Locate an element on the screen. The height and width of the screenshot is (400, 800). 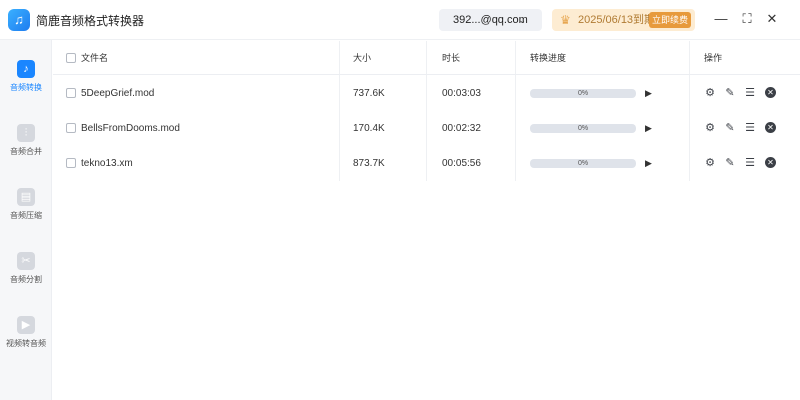
minimize-button: — is located at coordinates (721, 19).